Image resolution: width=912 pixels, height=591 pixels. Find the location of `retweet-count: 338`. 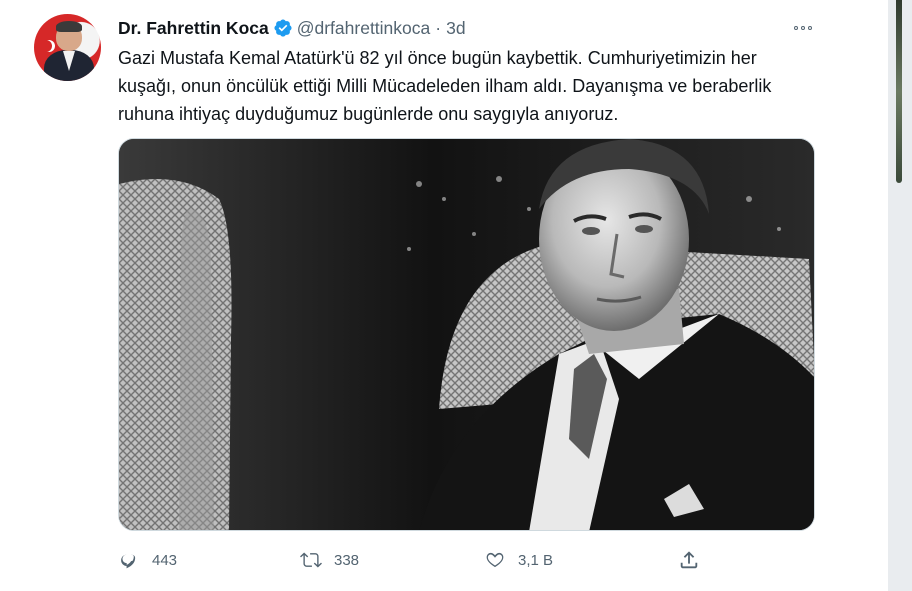

retweet-count: 338 is located at coordinates (347, 560).